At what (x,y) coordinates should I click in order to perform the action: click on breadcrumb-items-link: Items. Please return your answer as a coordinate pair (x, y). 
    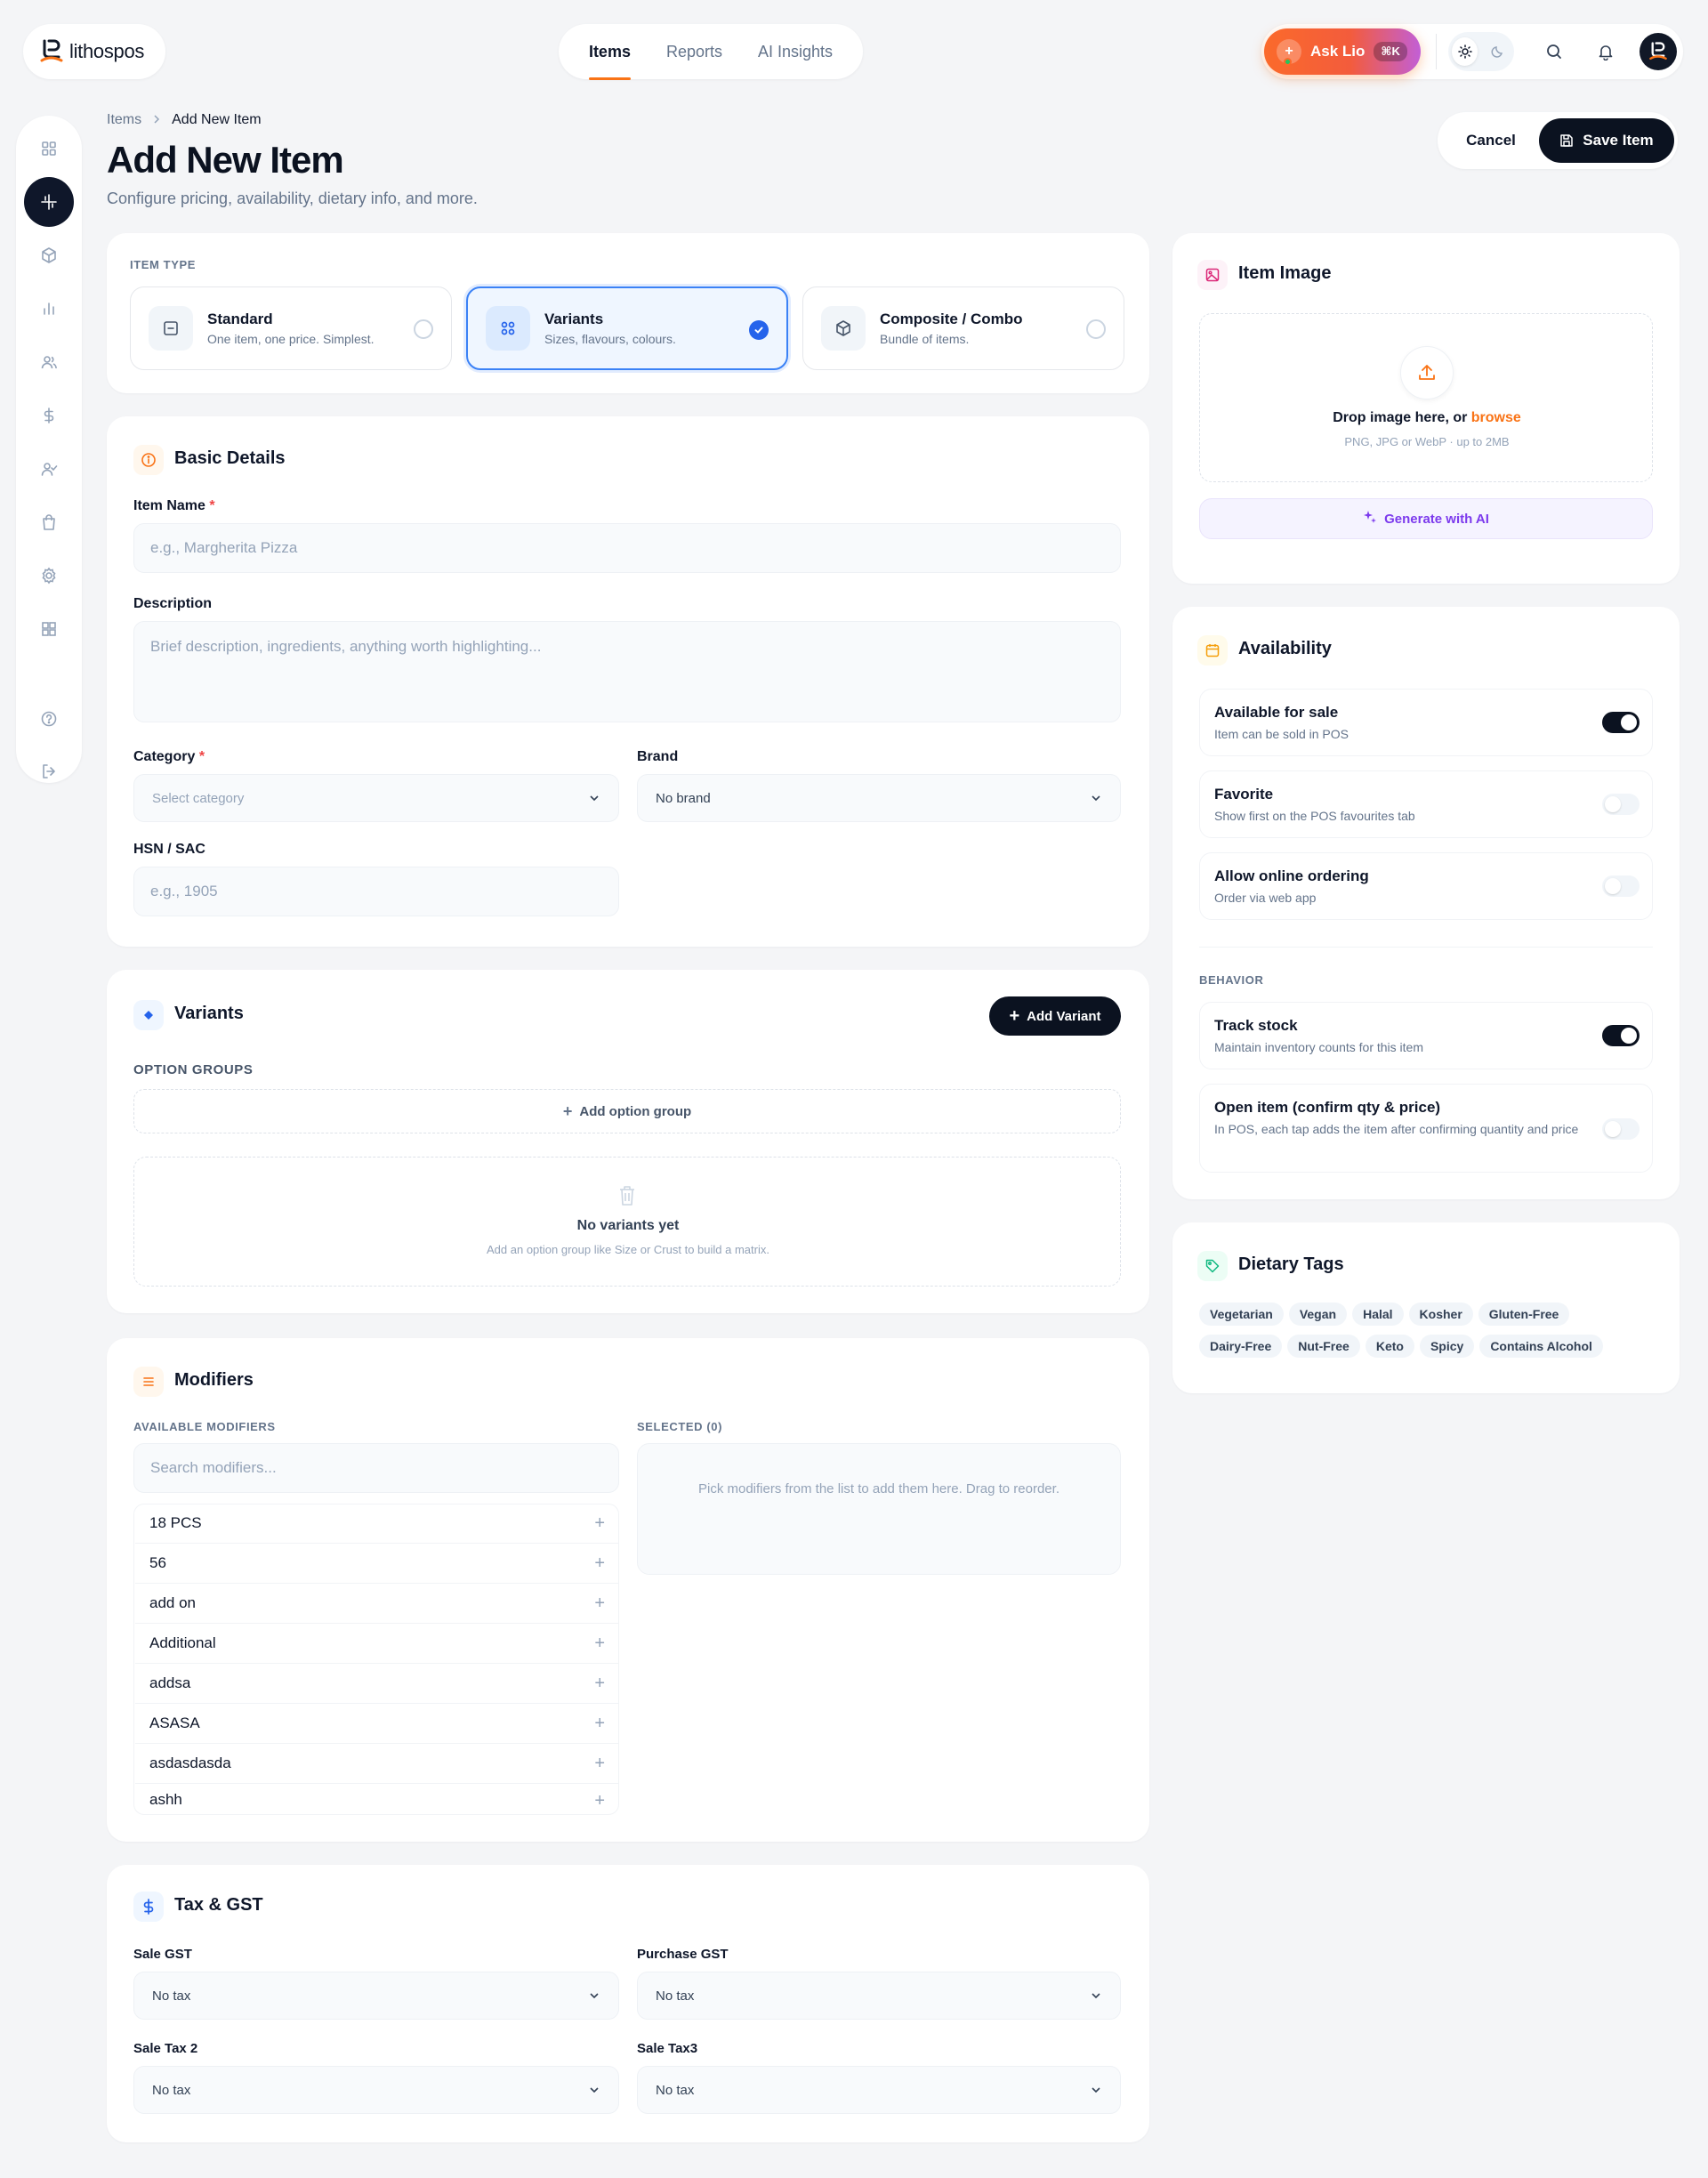
    Looking at the image, I should click on (124, 120).